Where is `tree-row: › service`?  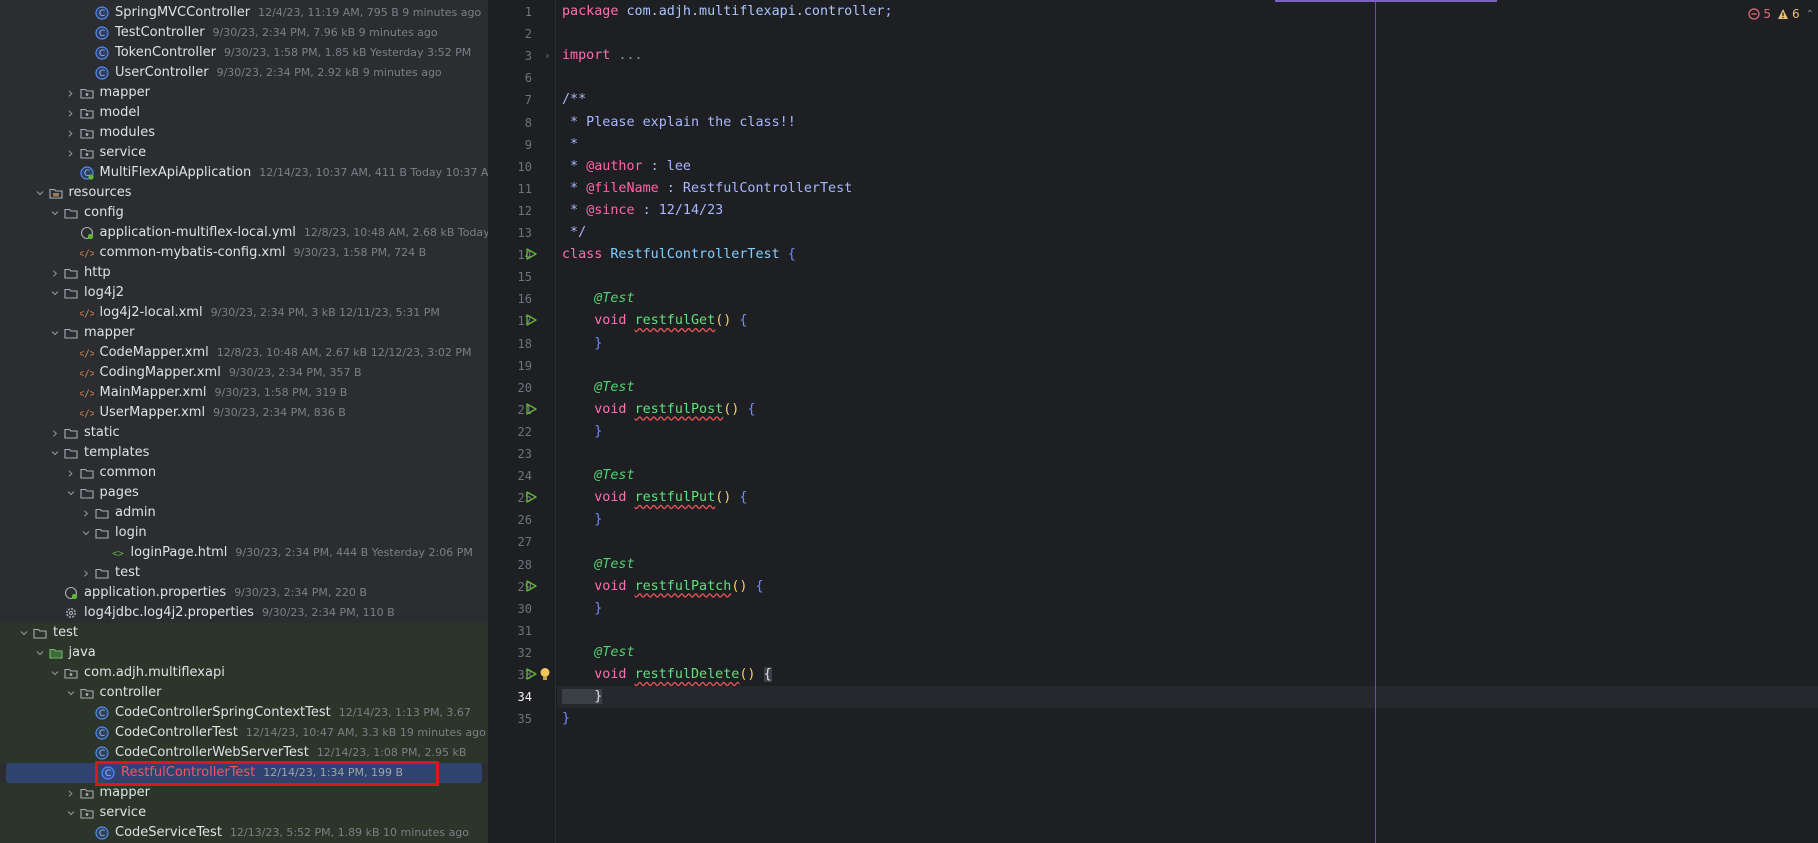
tree-row: › service is located at coordinates (244, 153).